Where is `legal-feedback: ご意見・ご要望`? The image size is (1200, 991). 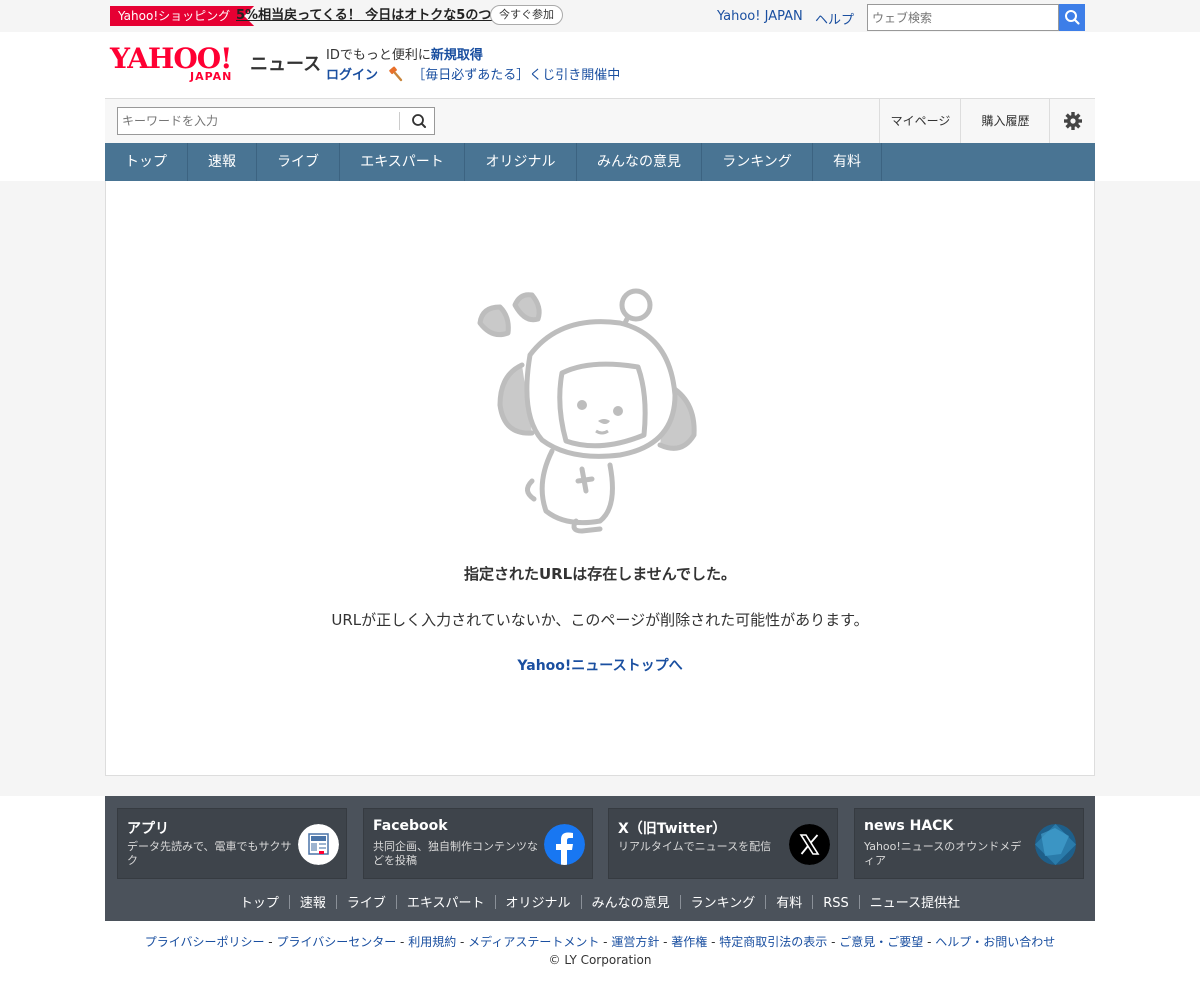 legal-feedback: ご意見・ご要望 is located at coordinates (881, 942).